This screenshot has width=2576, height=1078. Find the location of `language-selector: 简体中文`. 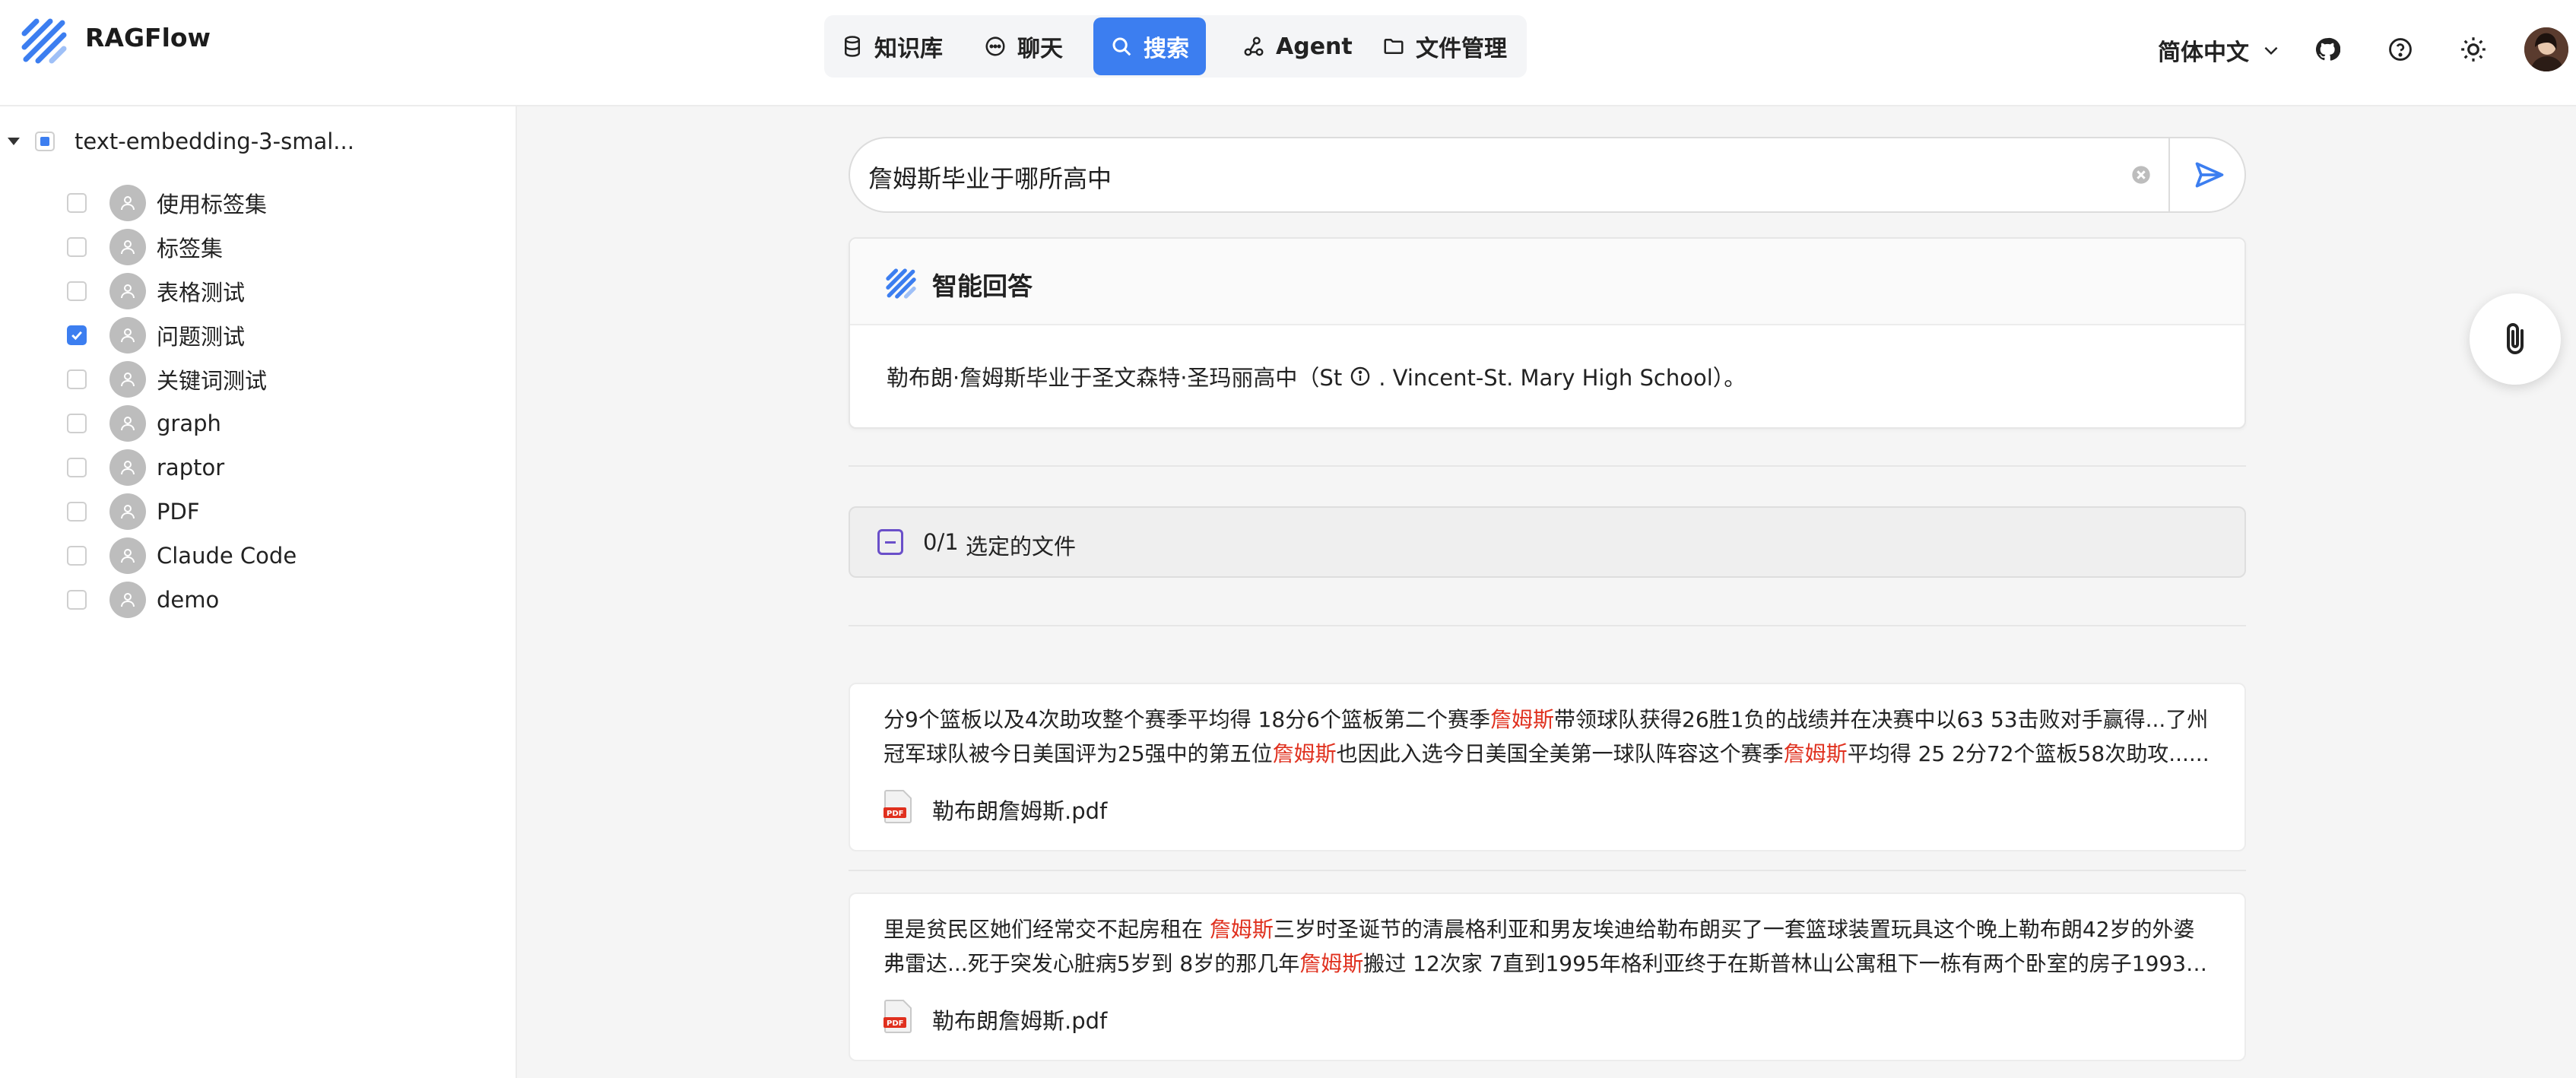

language-selector: 简体中文 is located at coordinates (2219, 50).